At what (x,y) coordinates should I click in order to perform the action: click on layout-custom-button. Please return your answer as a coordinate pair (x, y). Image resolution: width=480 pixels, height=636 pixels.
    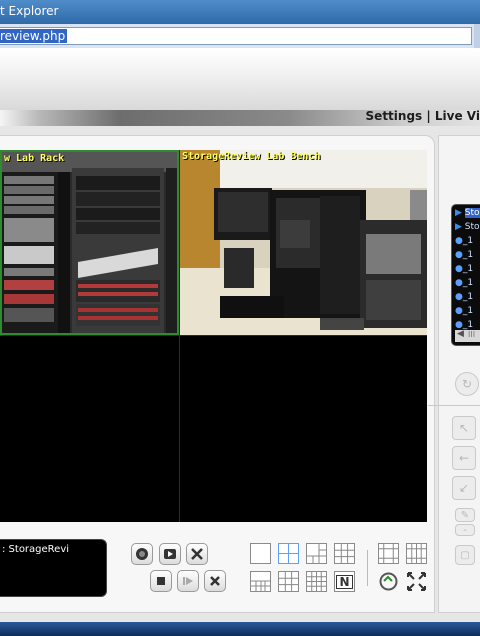
    Looking at the image, I should click on (388, 553).